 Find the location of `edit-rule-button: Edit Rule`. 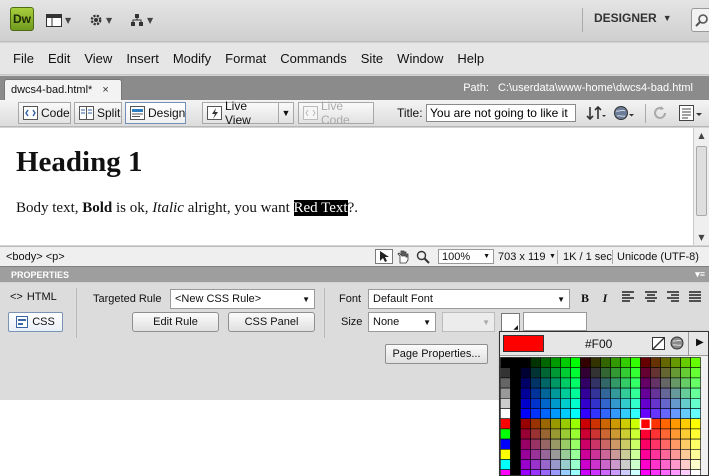

edit-rule-button: Edit Rule is located at coordinates (175, 322).